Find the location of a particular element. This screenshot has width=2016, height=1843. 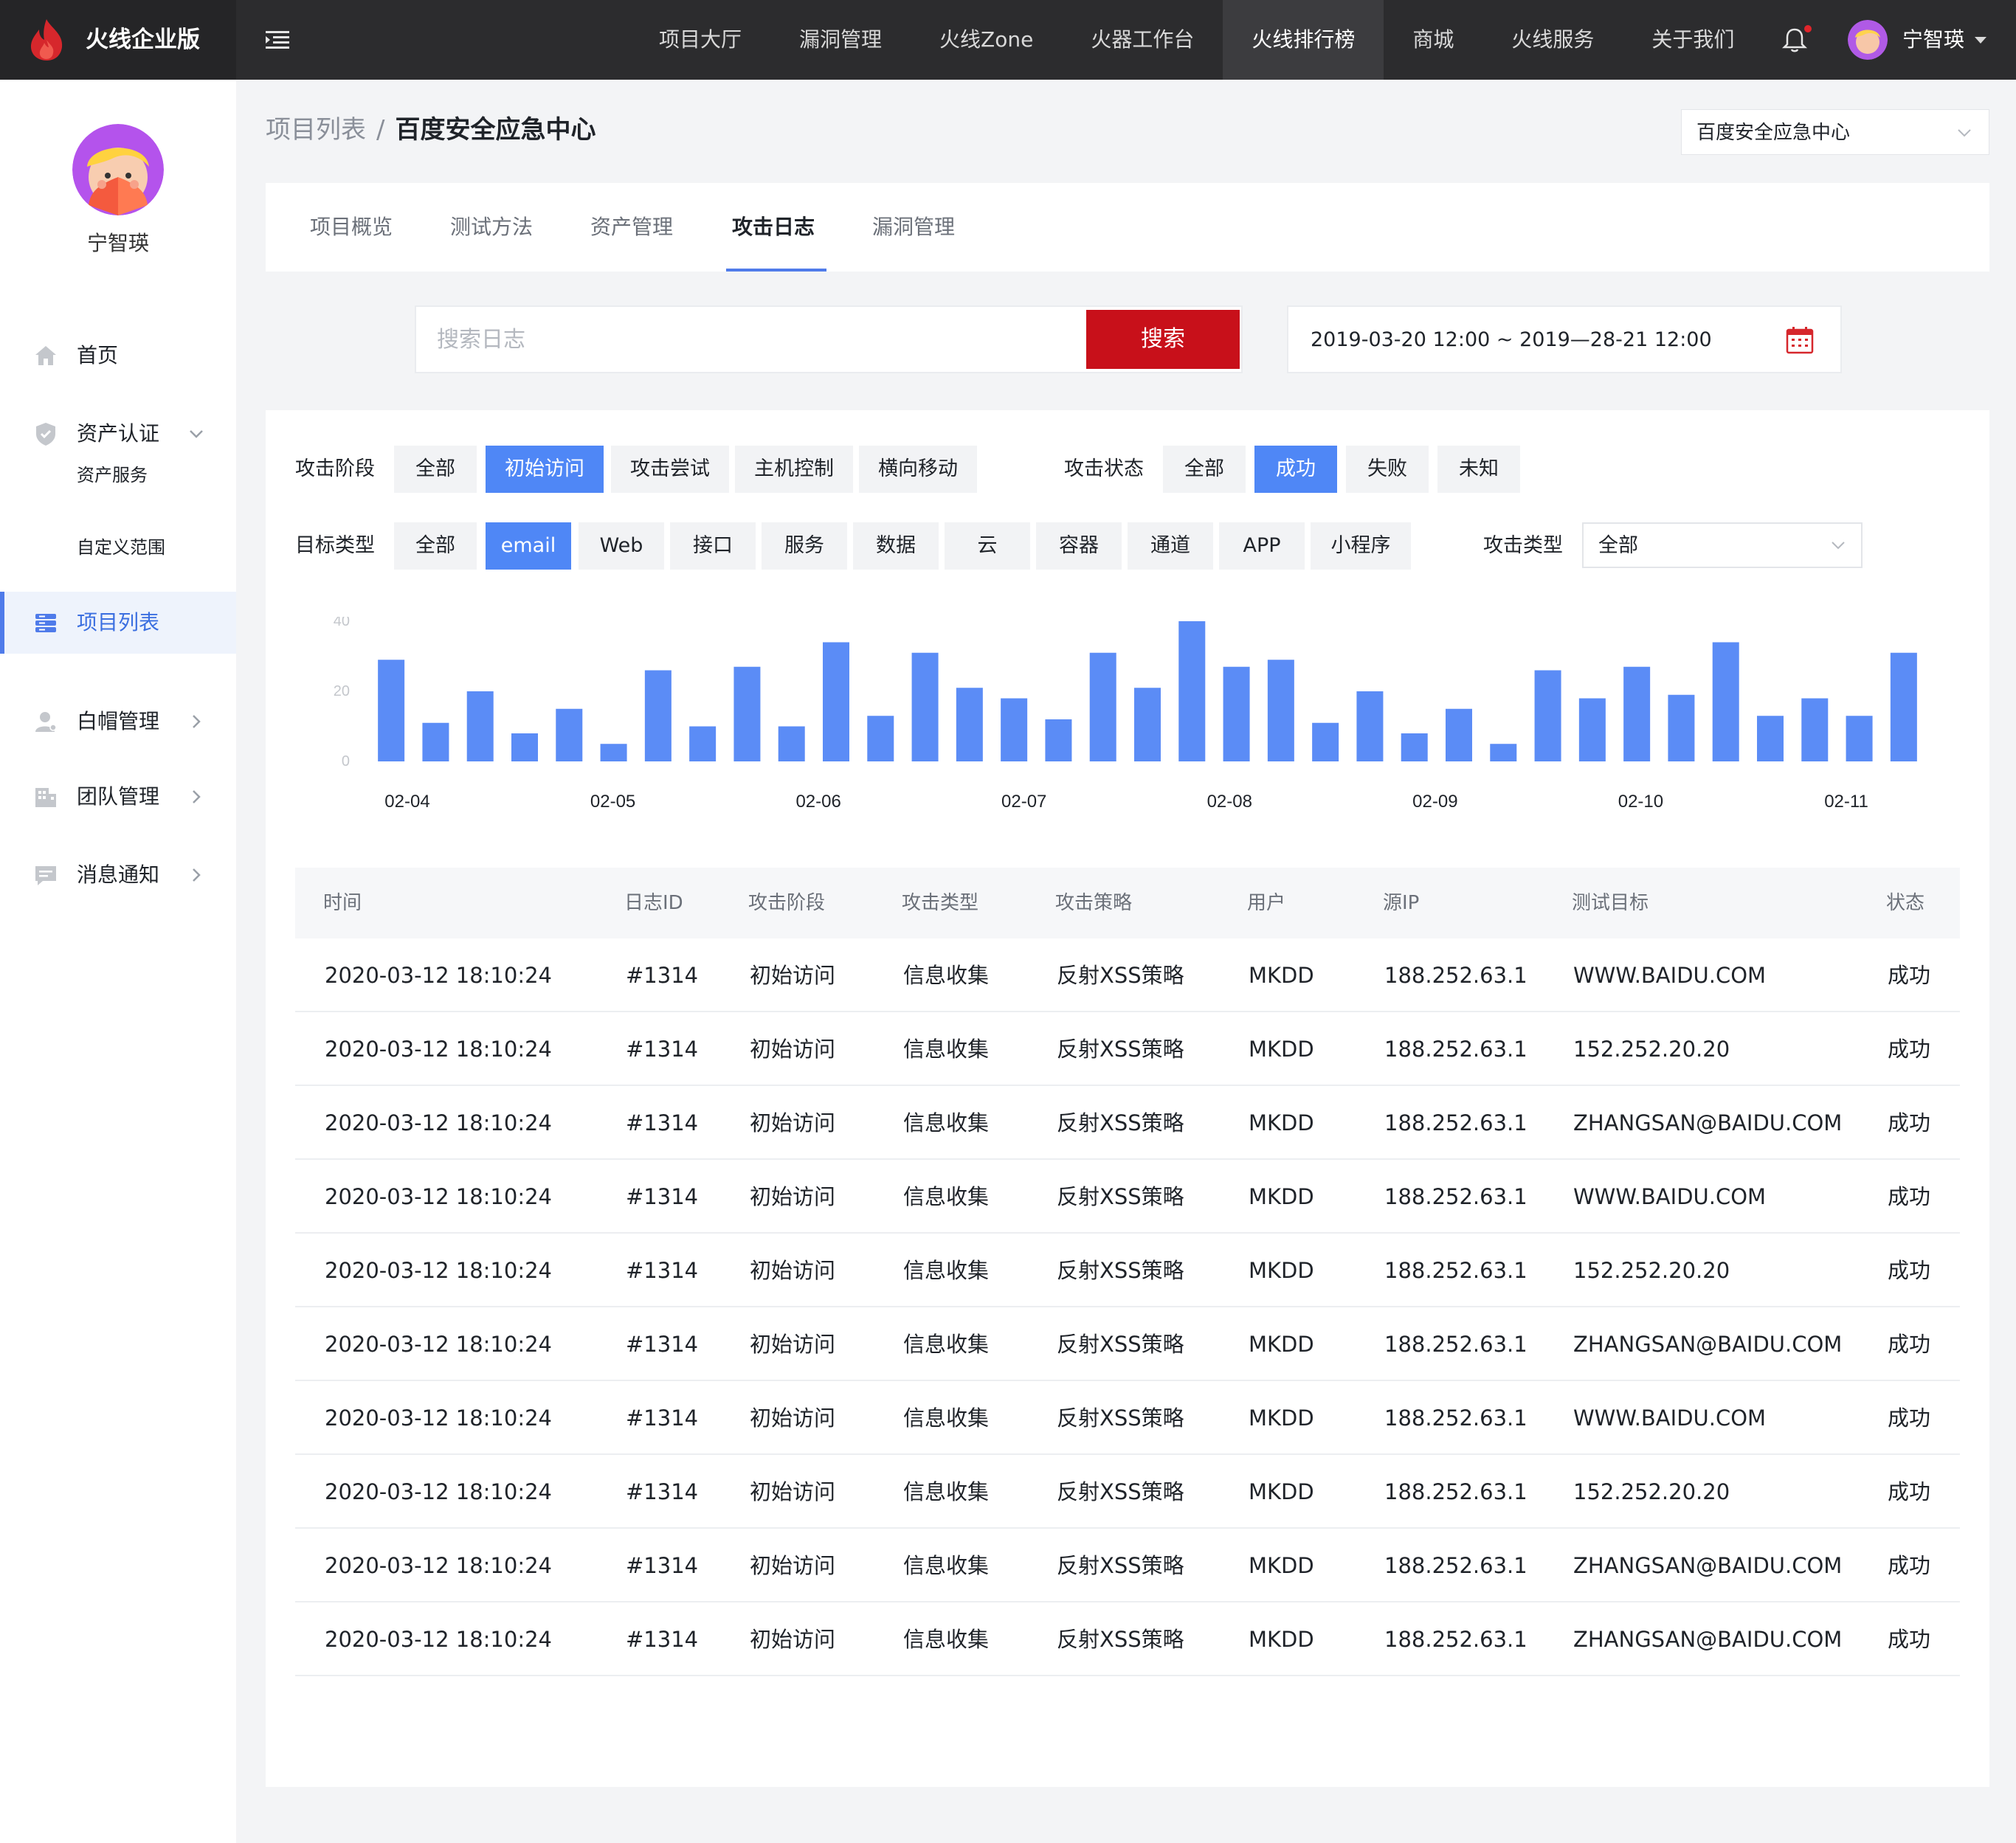

sidebar-item-team: 团队管理 is located at coordinates (118, 797).